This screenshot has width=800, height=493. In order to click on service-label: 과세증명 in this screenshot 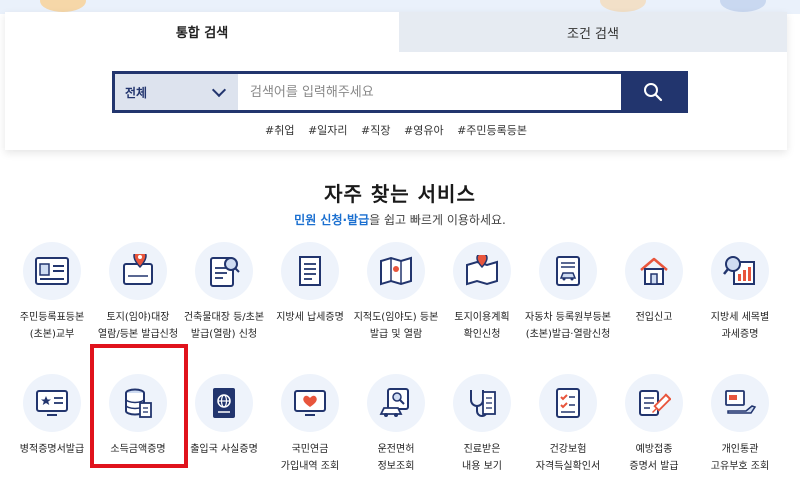, I will do `click(740, 334)`.